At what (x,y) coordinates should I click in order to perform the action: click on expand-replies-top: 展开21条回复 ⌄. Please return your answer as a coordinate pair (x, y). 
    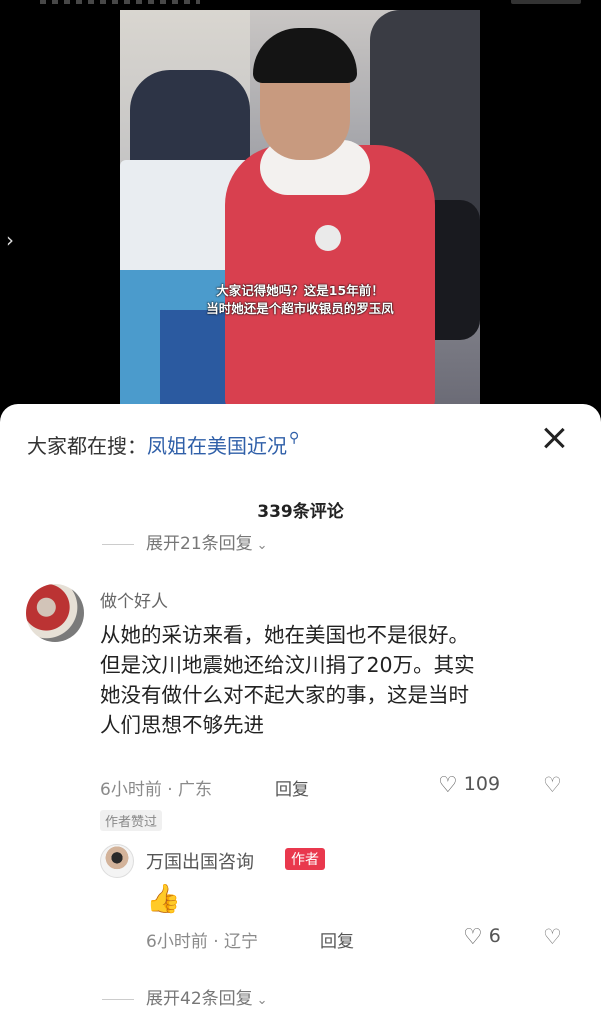
    Looking at the image, I should click on (185, 541).